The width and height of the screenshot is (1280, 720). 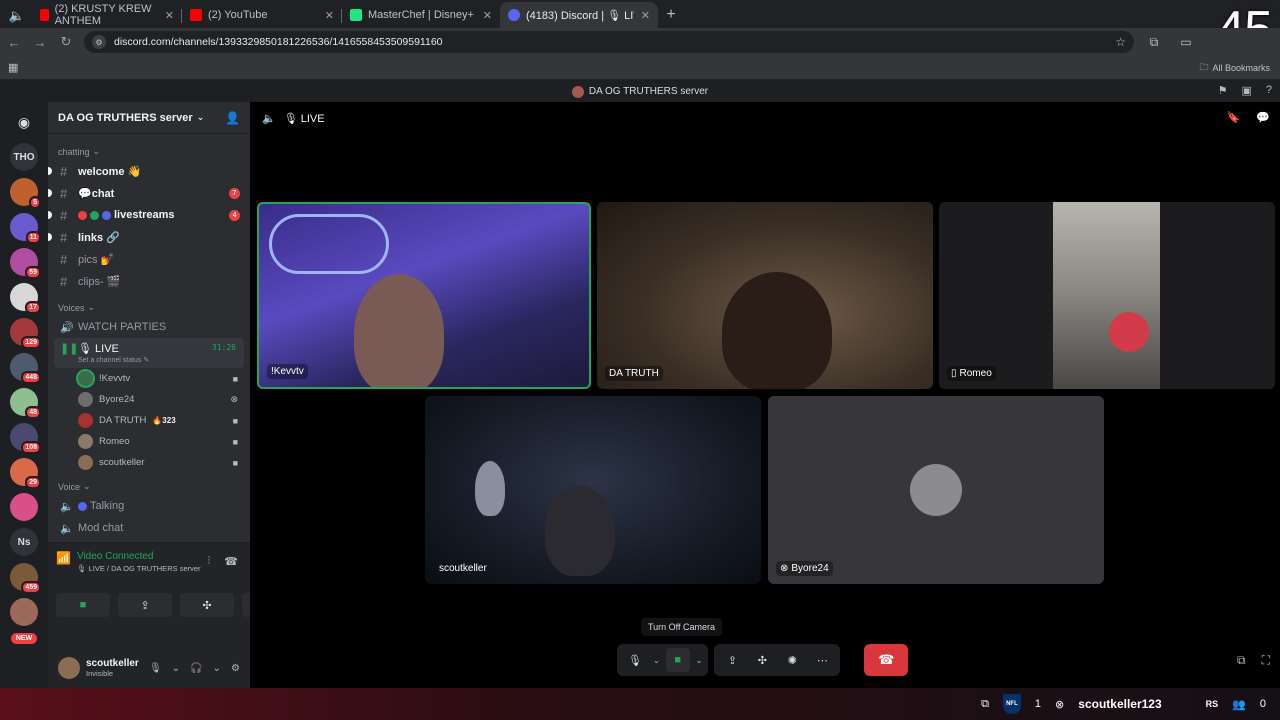 What do you see at coordinates (1059, 704) in the screenshot?
I see `xbox-icon: ⊗` at bounding box center [1059, 704].